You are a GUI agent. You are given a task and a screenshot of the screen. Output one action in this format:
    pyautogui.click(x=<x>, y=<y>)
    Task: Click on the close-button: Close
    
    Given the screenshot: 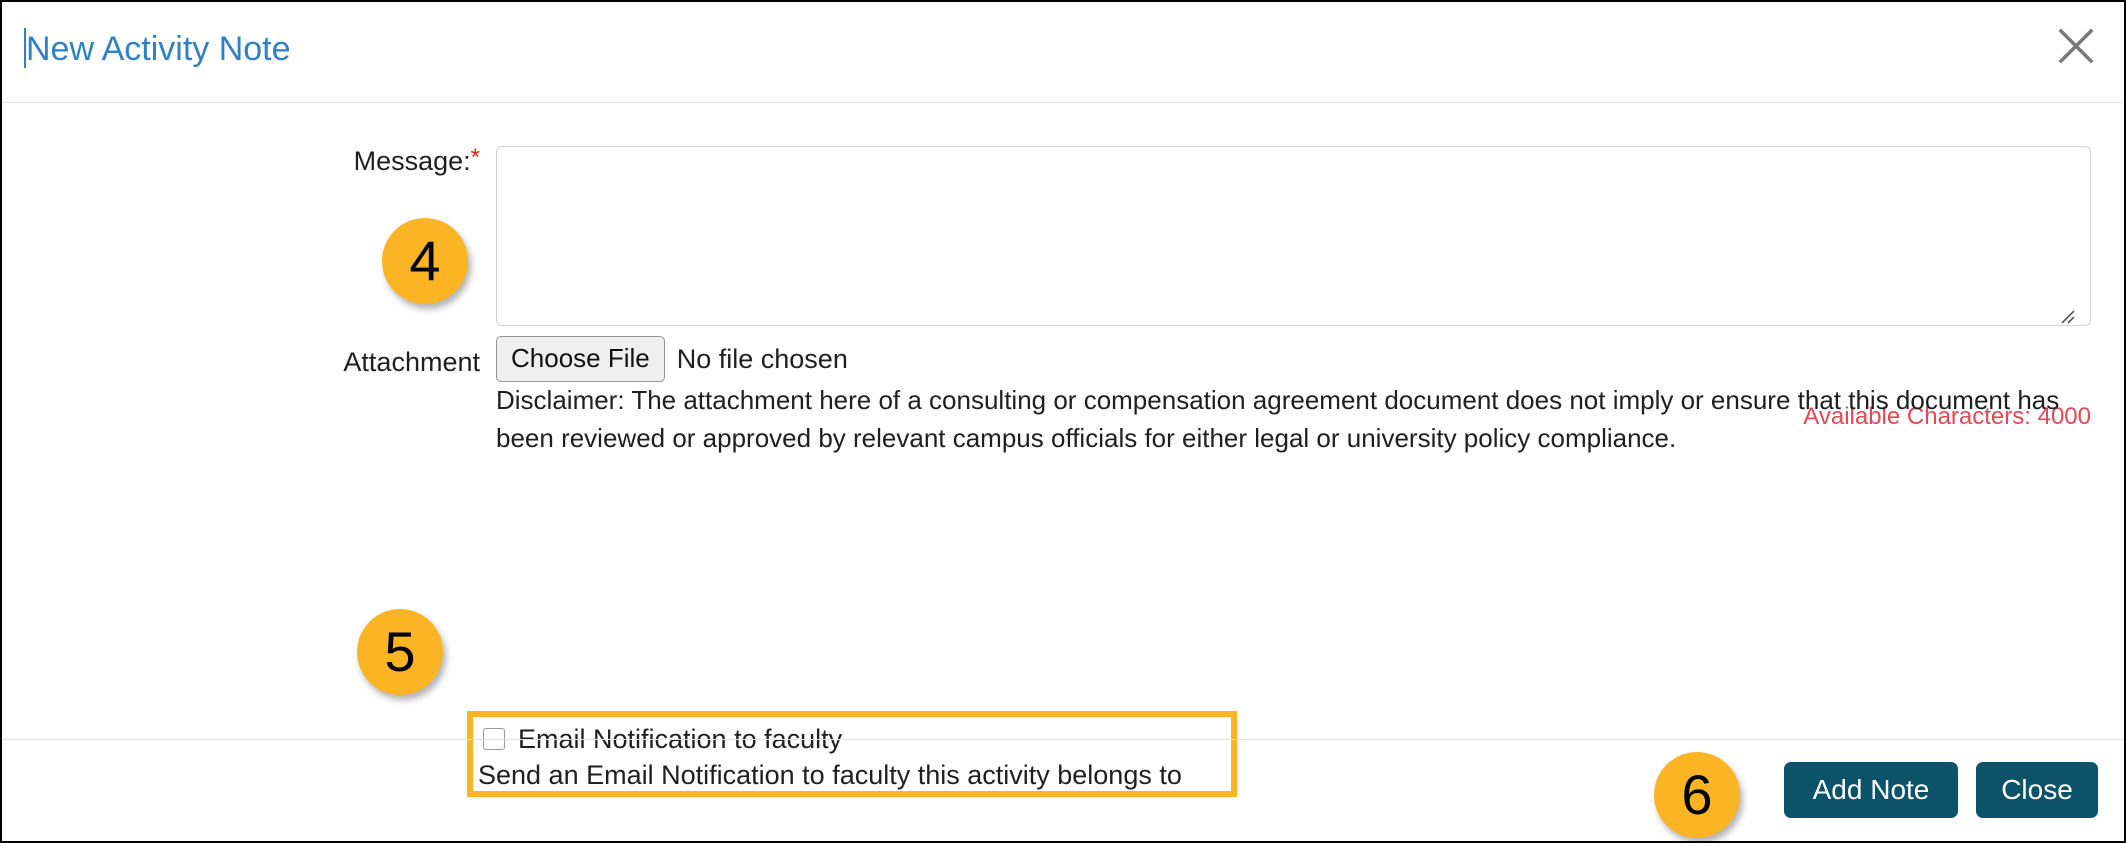 What is the action you would take?
    pyautogui.click(x=2037, y=790)
    